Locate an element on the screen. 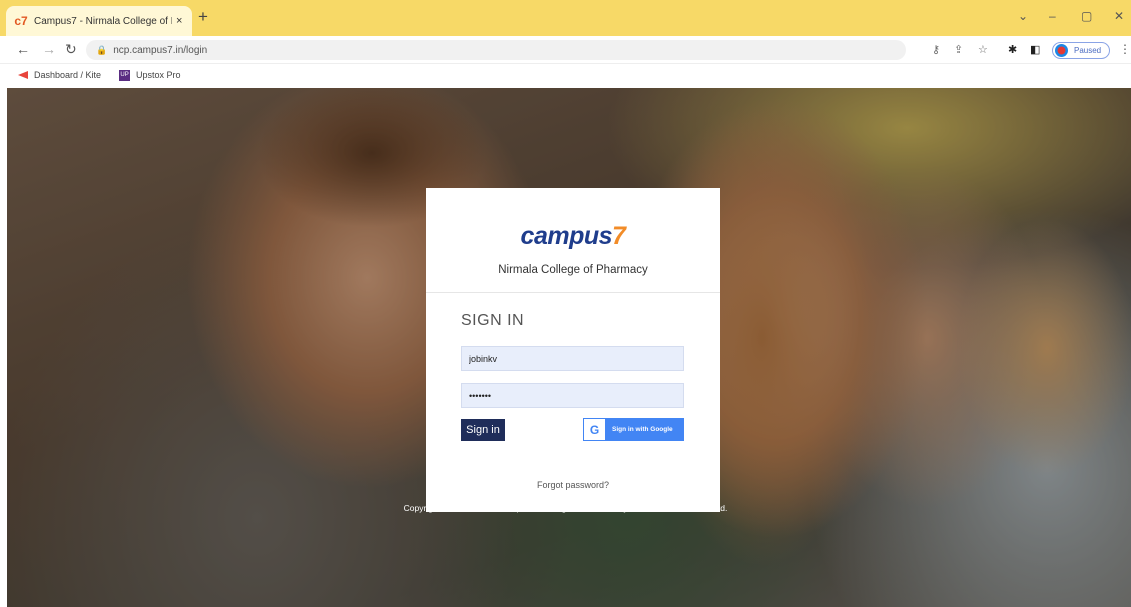 This screenshot has height=607, width=1131. tab-close-icon: × is located at coordinates (179, 21).